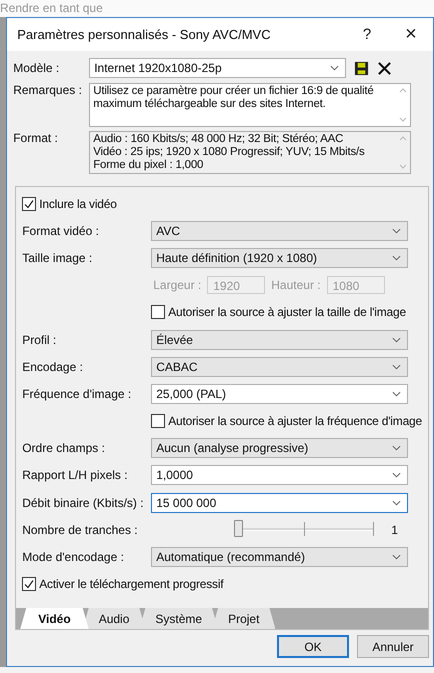 The image size is (434, 673). What do you see at coordinates (384, 68) in the screenshot?
I see `delete-icon` at bounding box center [384, 68].